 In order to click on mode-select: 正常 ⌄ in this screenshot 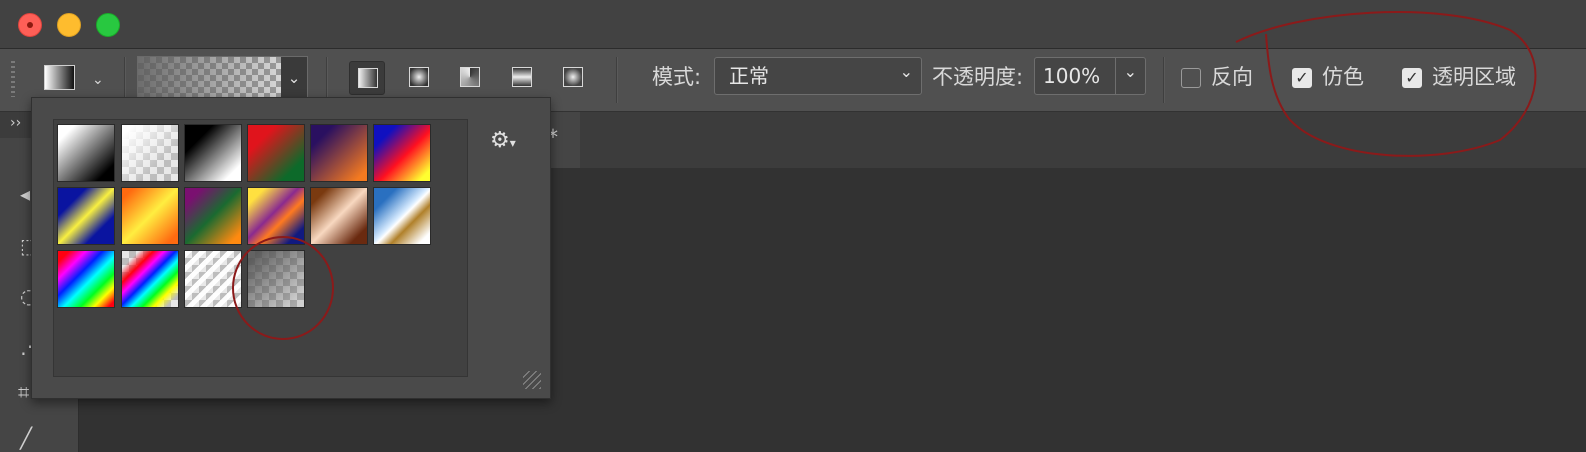, I will do `click(818, 76)`.